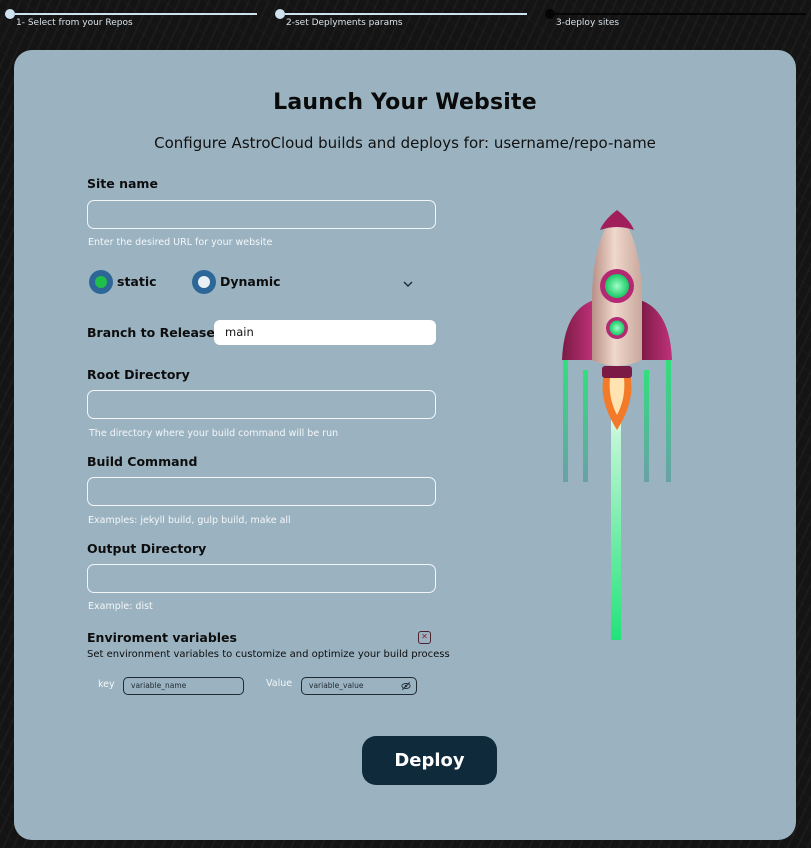 This screenshot has height=848, width=811. What do you see at coordinates (280, 14) in the screenshot?
I see `step-2-dot` at bounding box center [280, 14].